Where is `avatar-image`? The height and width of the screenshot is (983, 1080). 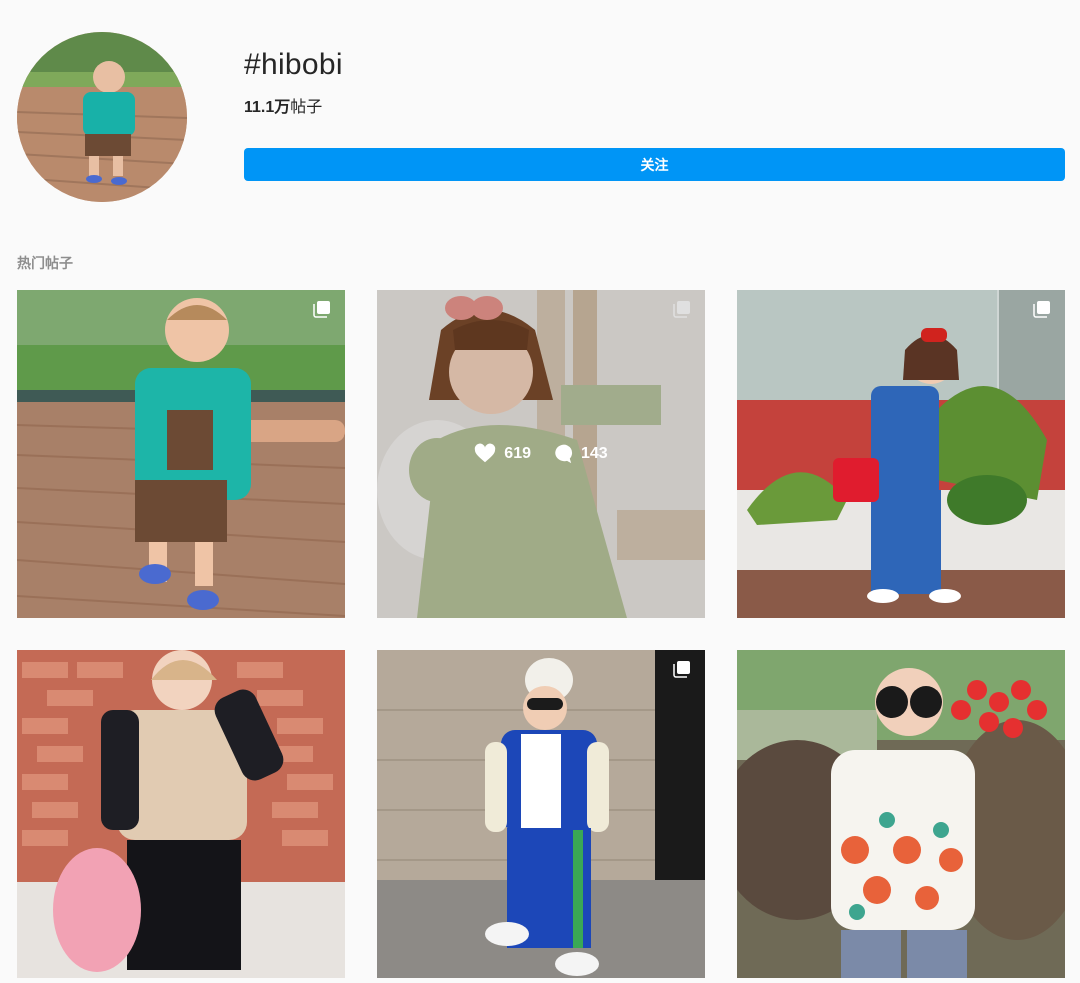 avatar-image is located at coordinates (102, 117).